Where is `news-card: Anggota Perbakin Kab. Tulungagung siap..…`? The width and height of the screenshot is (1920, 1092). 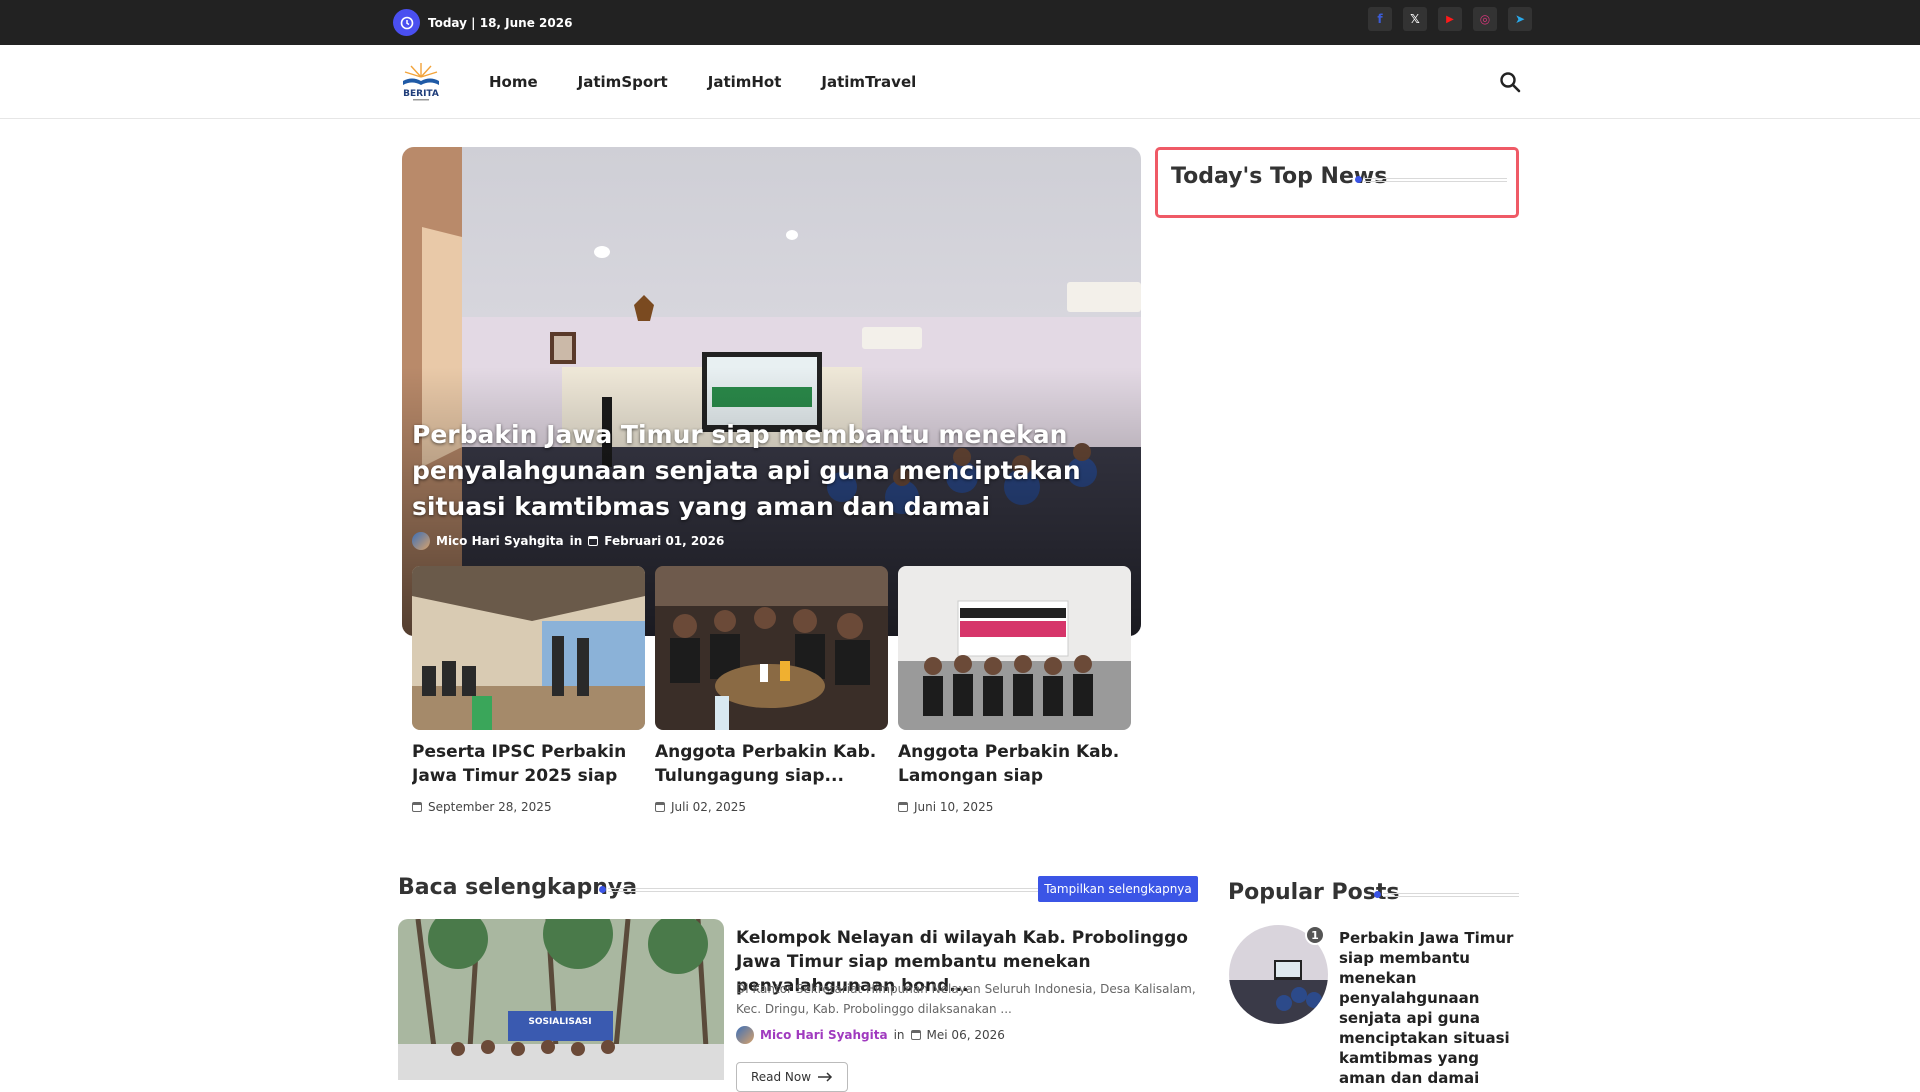 news-card: Anggota Perbakin Kab. Tulungagung siap..… is located at coordinates (771, 690).